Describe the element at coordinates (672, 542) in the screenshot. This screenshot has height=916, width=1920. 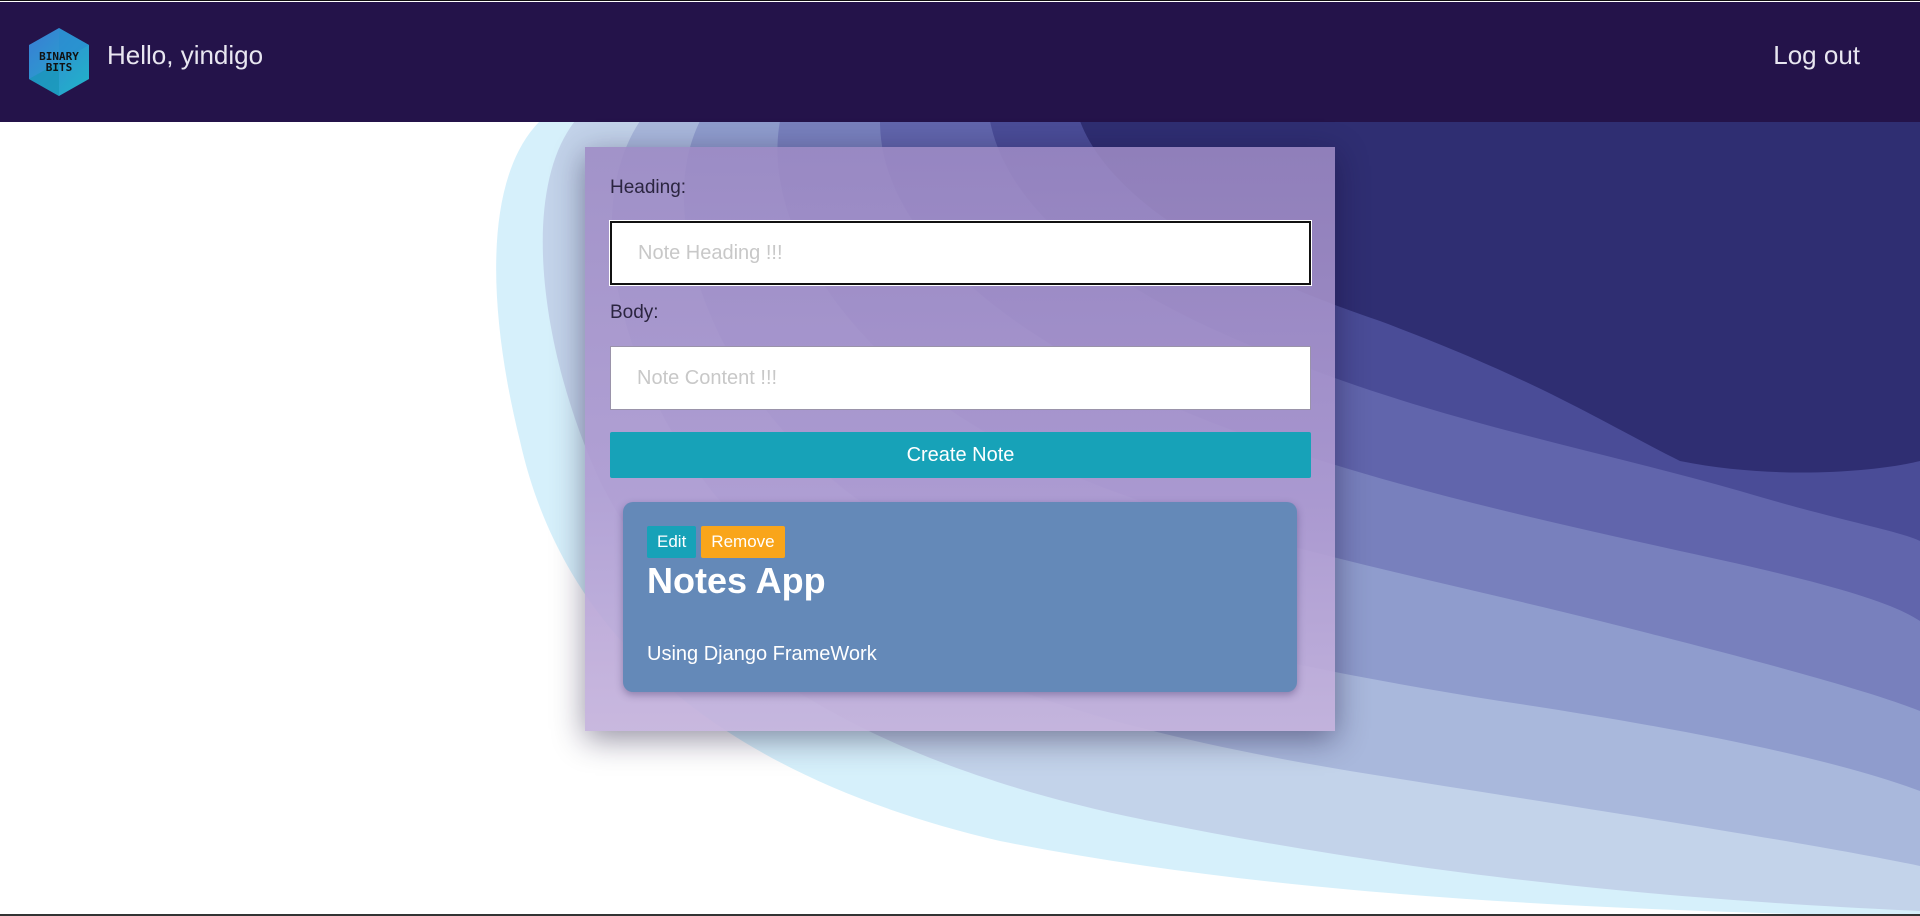
I see `edit-note-button: Edit` at that location.